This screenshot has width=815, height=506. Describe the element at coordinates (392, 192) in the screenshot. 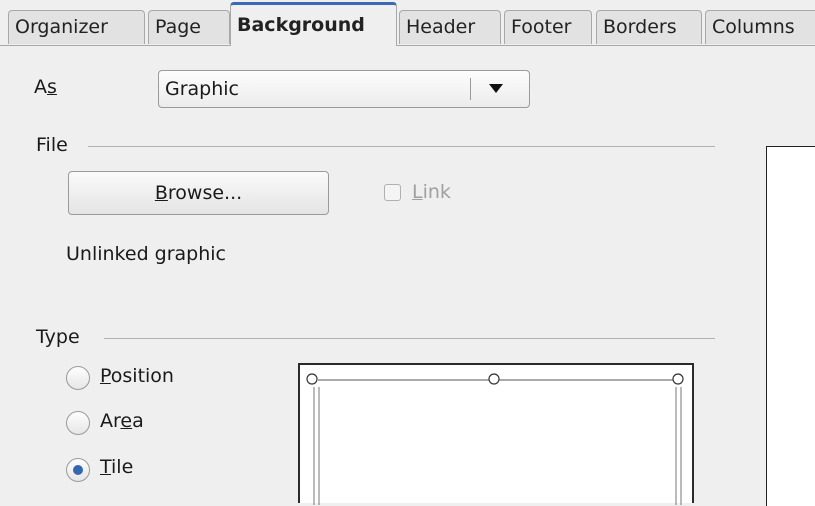

I see `link-checkbox` at that location.